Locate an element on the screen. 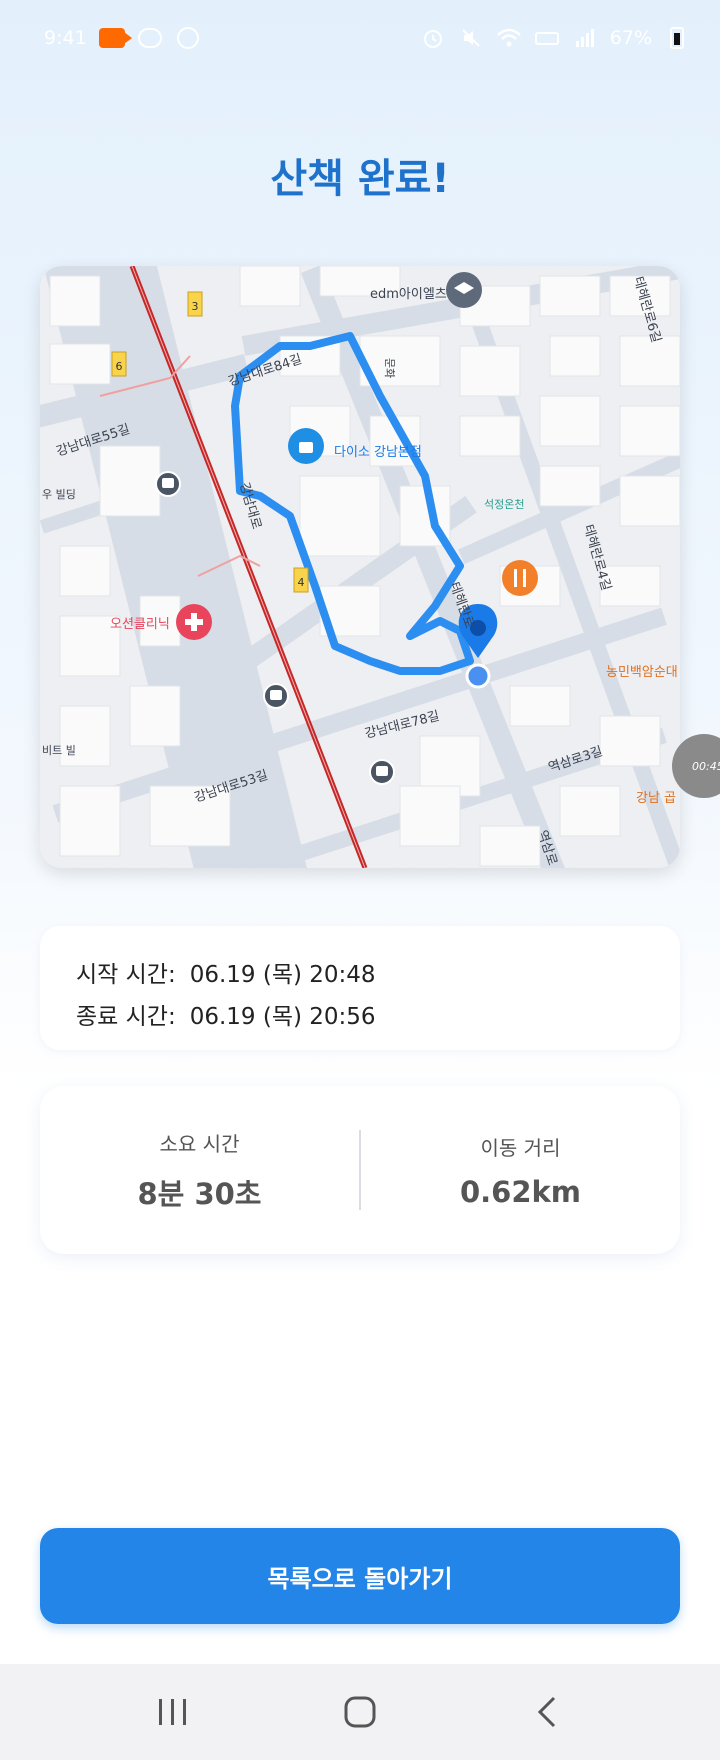 The image size is (720, 1760). notification-circle-icon is located at coordinates (188, 38).